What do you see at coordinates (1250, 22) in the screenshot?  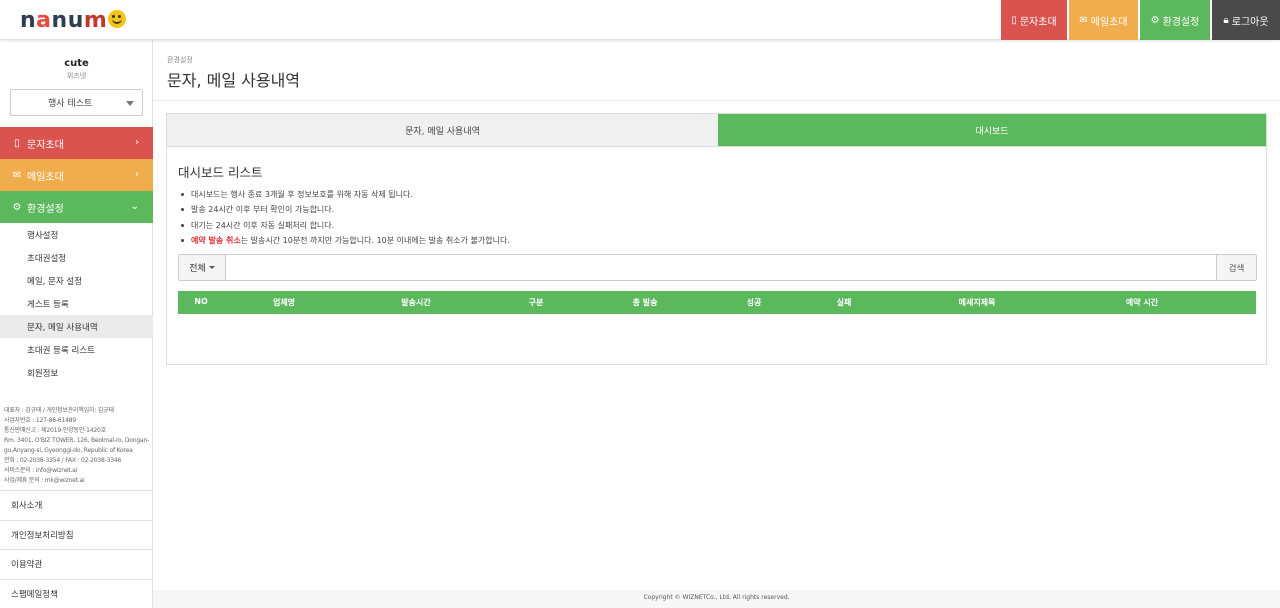 I see `logout-label: 로그아웃` at bounding box center [1250, 22].